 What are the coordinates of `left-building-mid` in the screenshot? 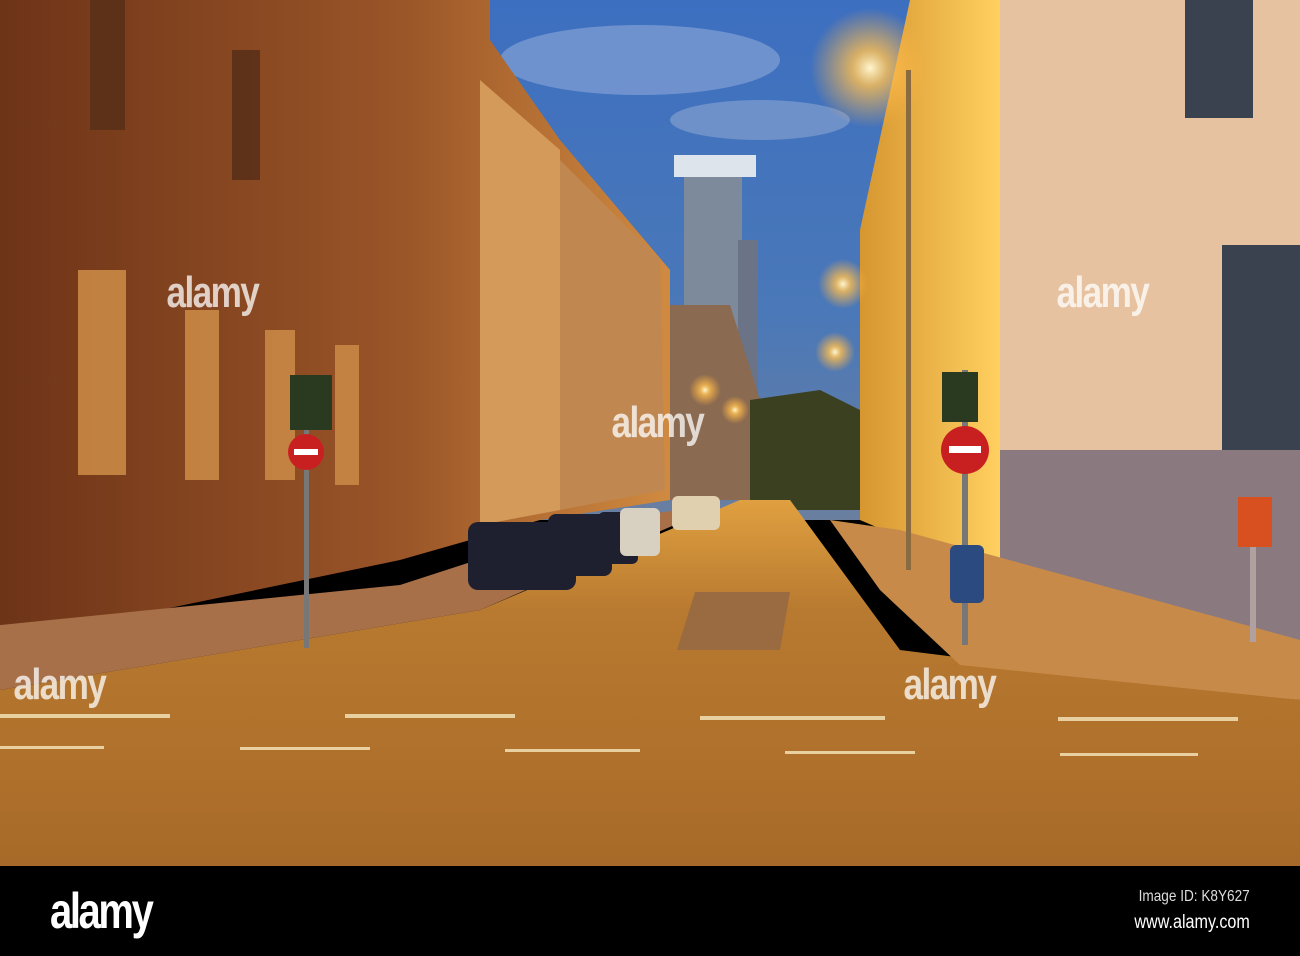 It's located at (520, 302).